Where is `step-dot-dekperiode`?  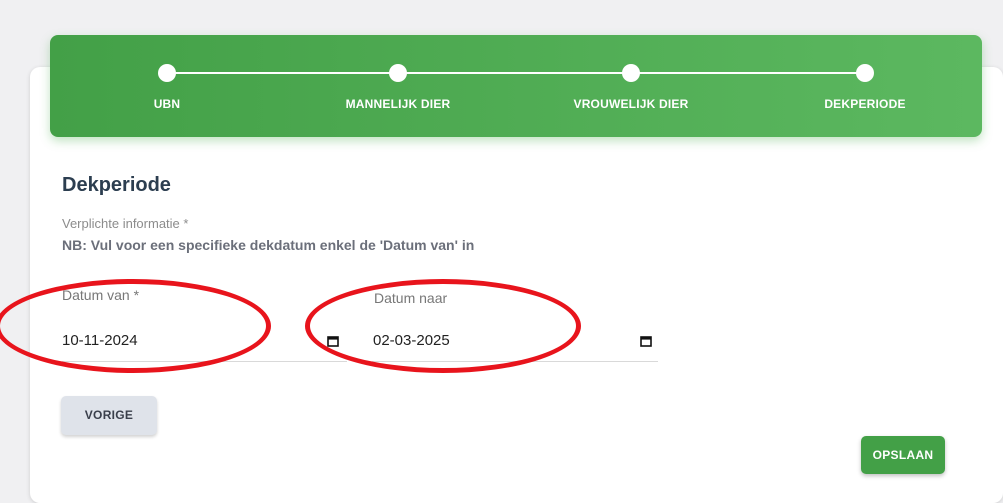 step-dot-dekperiode is located at coordinates (865, 73).